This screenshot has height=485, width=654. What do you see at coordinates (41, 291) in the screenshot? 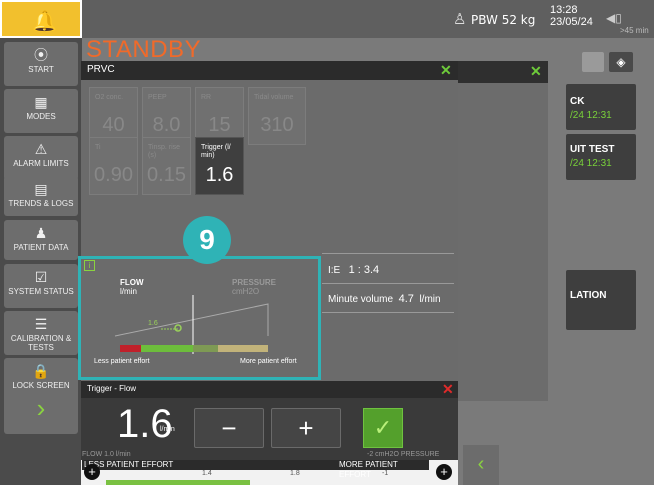
I see `sidebar-item-label: SYSTEM STATUS` at bounding box center [41, 291].